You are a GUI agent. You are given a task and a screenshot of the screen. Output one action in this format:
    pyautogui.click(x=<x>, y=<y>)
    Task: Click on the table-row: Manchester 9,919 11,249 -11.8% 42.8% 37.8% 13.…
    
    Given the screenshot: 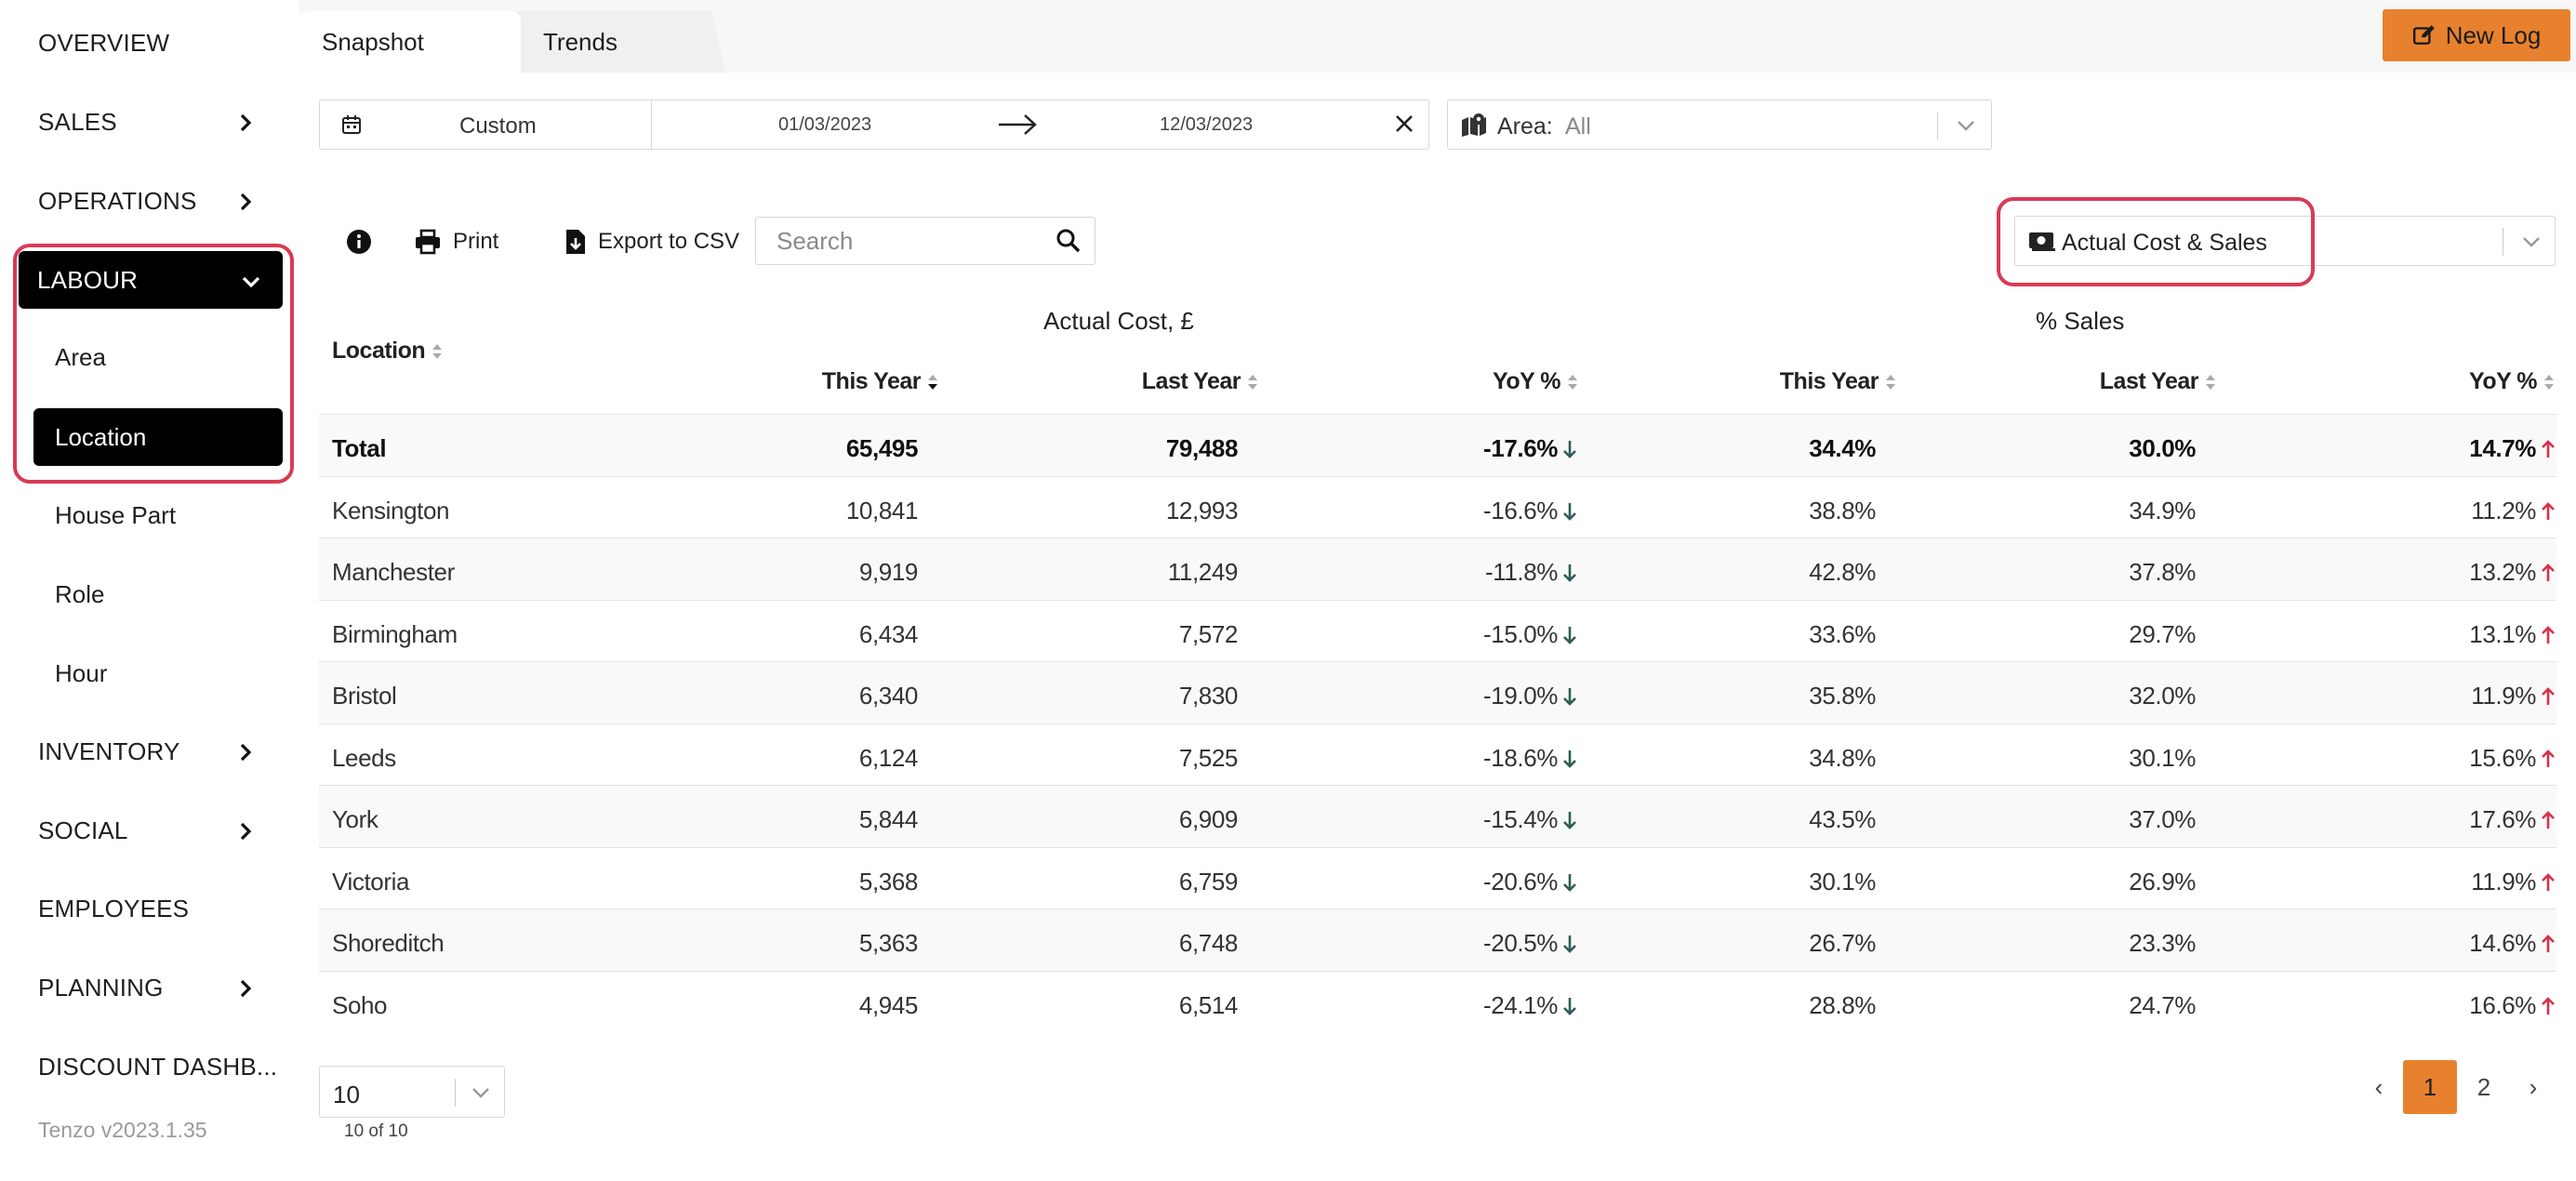 What is the action you would take?
    pyautogui.click(x=1437, y=568)
    